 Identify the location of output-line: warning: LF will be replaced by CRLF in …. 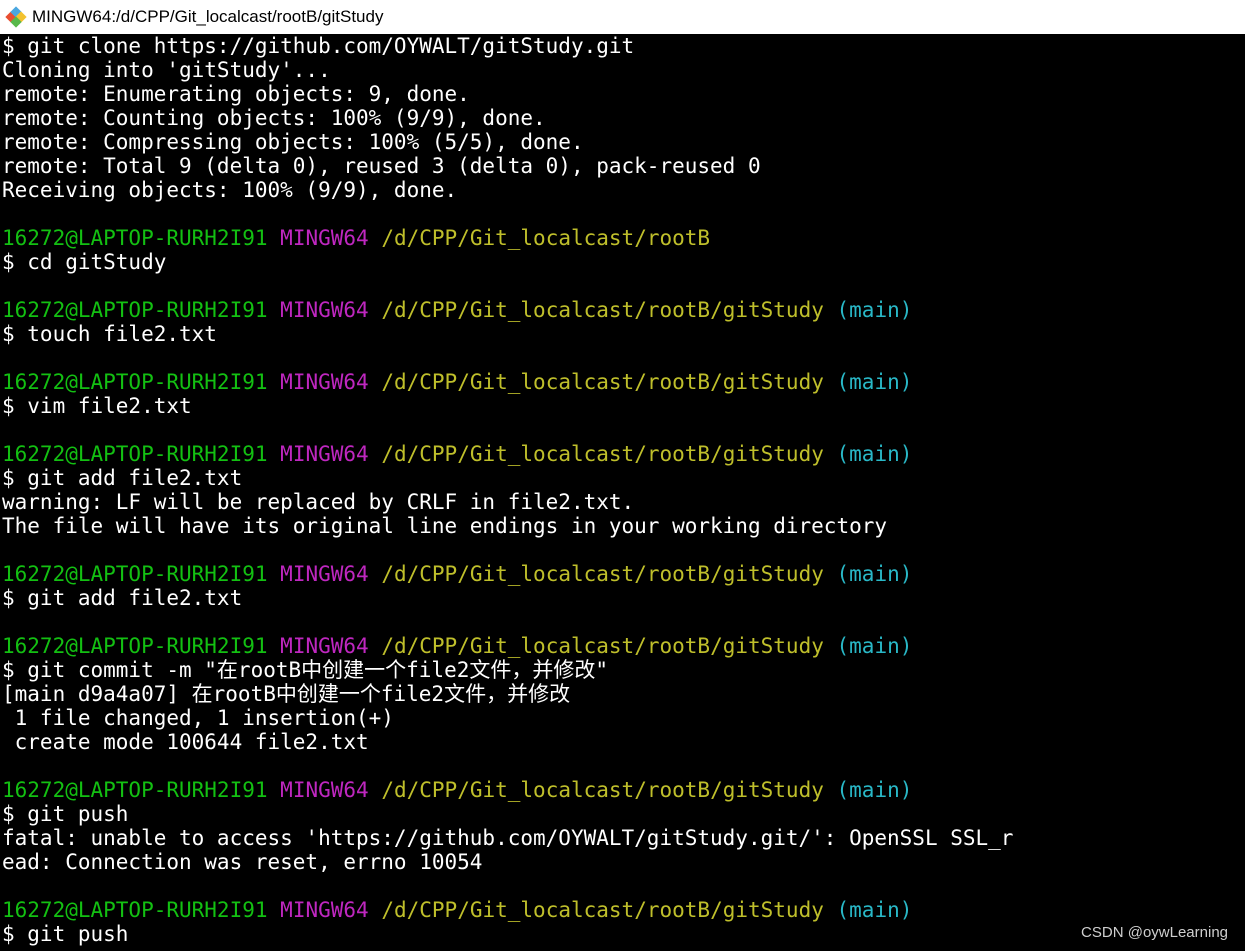
(318, 502).